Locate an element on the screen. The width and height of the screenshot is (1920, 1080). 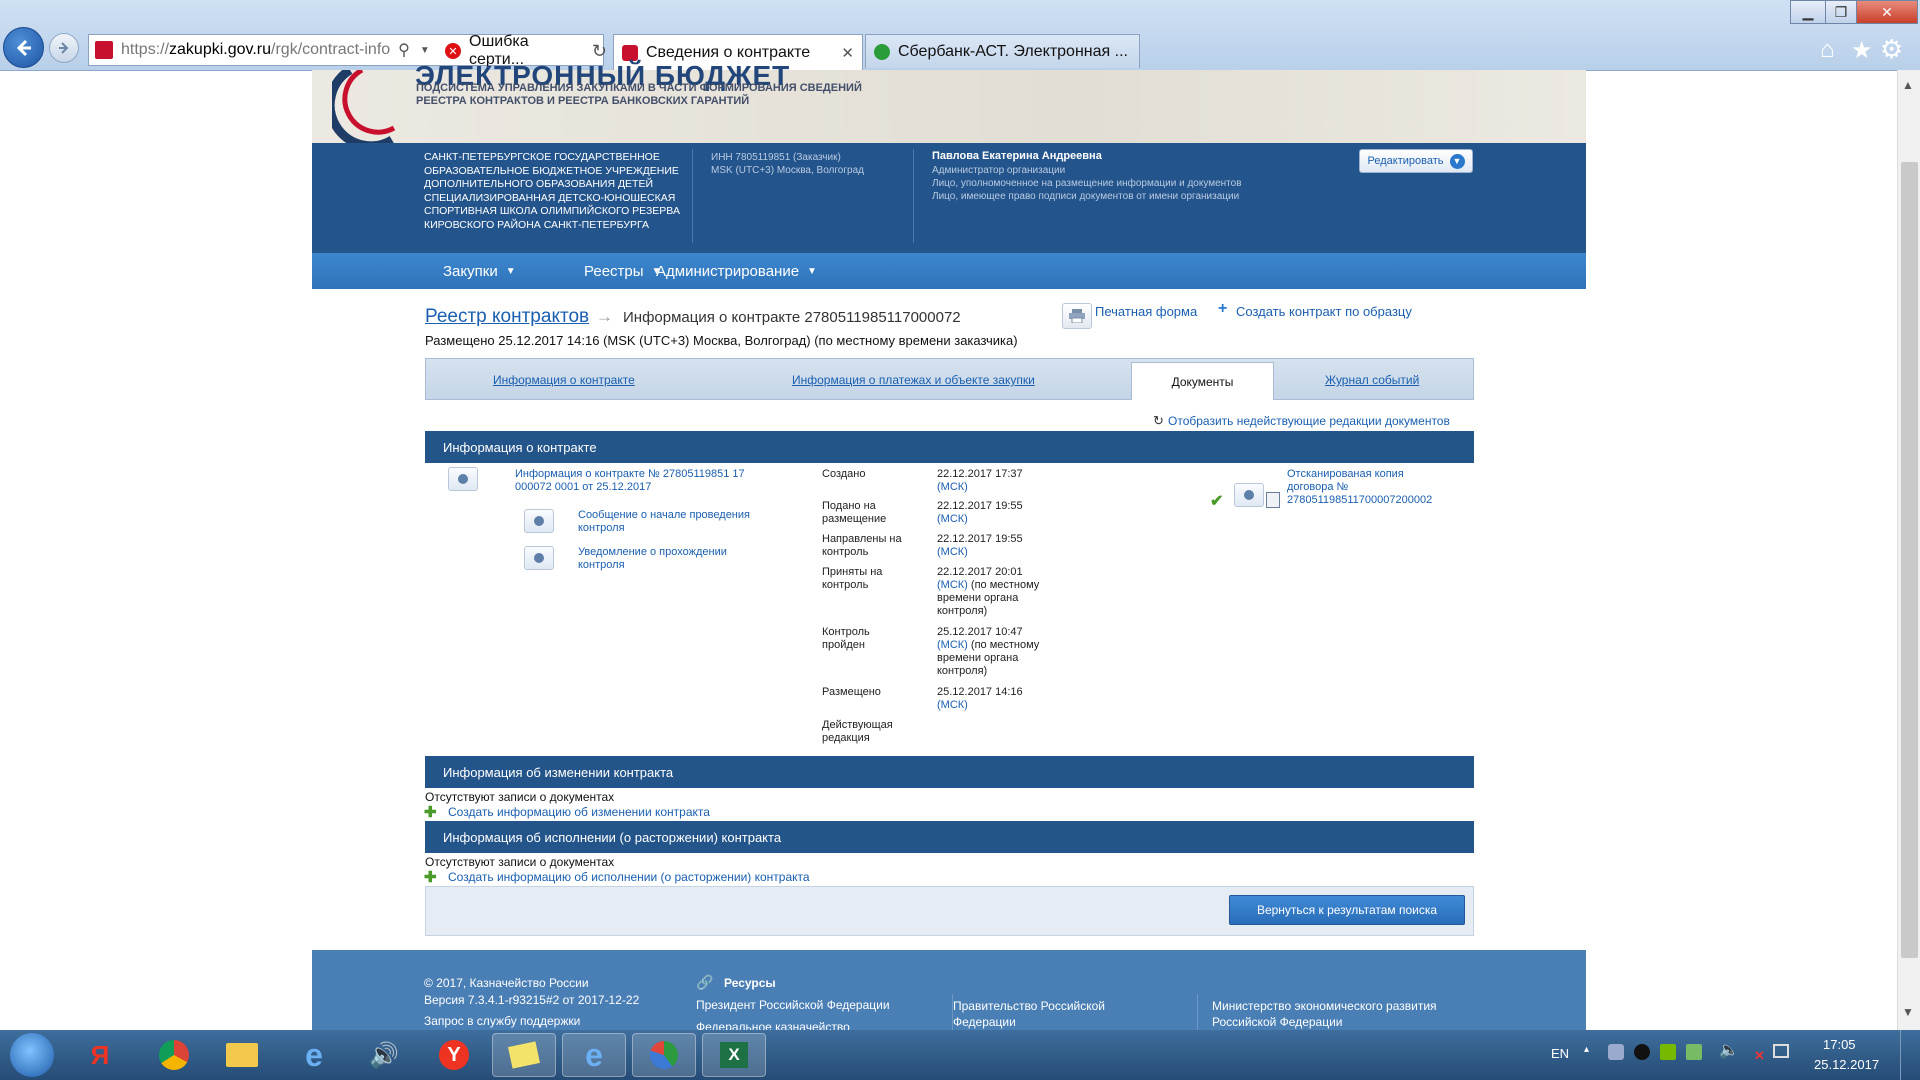
yandex-browser-app: Я is located at coordinates (100, 1055).